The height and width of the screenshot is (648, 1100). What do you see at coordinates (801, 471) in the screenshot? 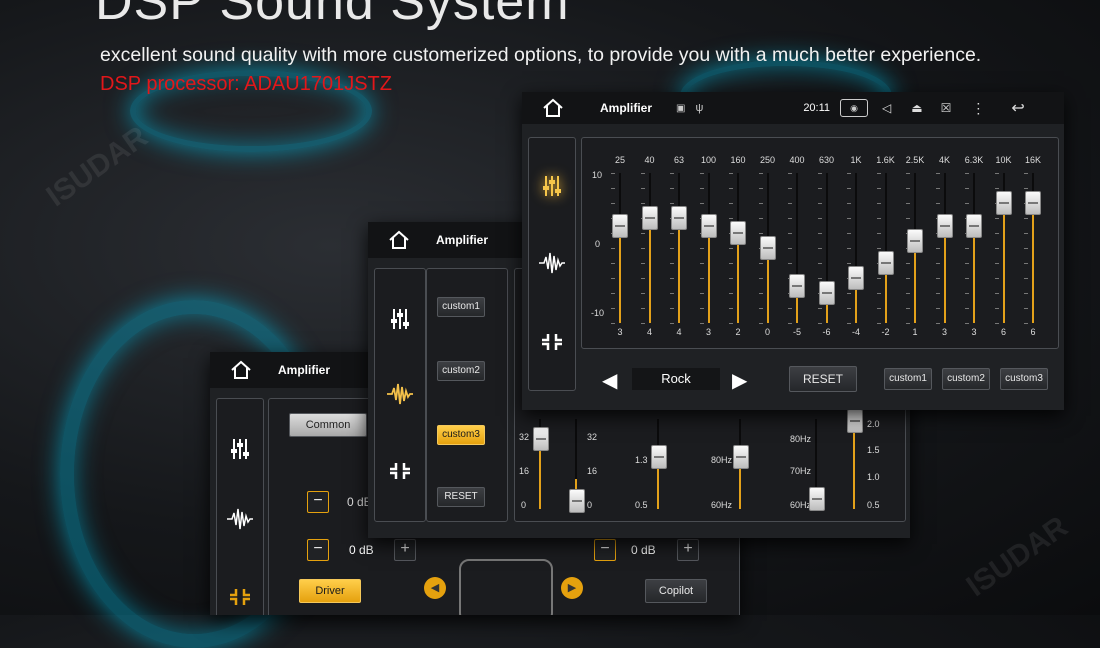
I see `freq-label: 70Hz` at bounding box center [801, 471].